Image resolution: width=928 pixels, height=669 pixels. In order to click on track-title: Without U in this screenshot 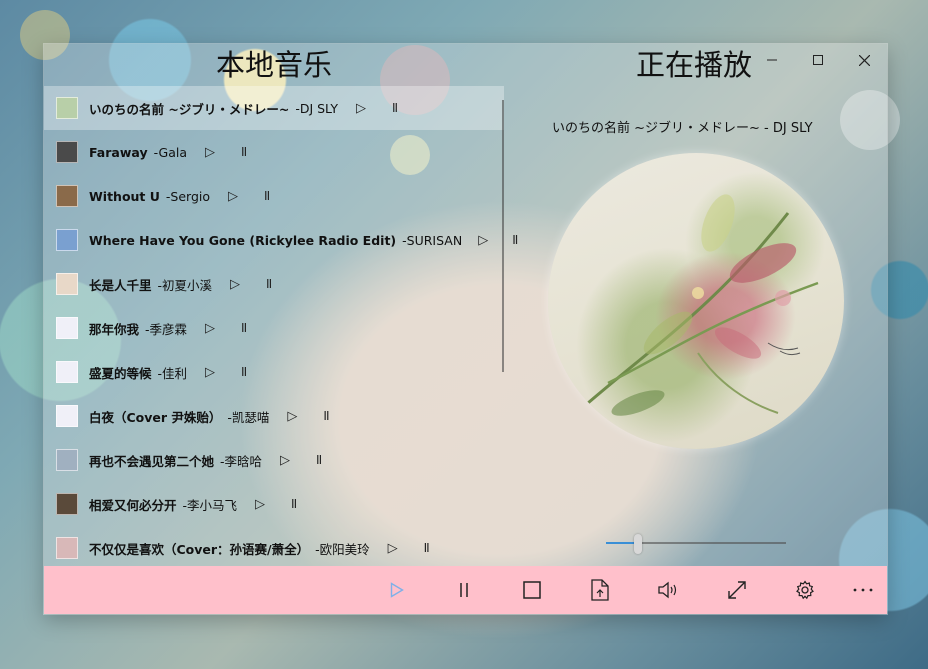, I will do `click(124, 196)`.